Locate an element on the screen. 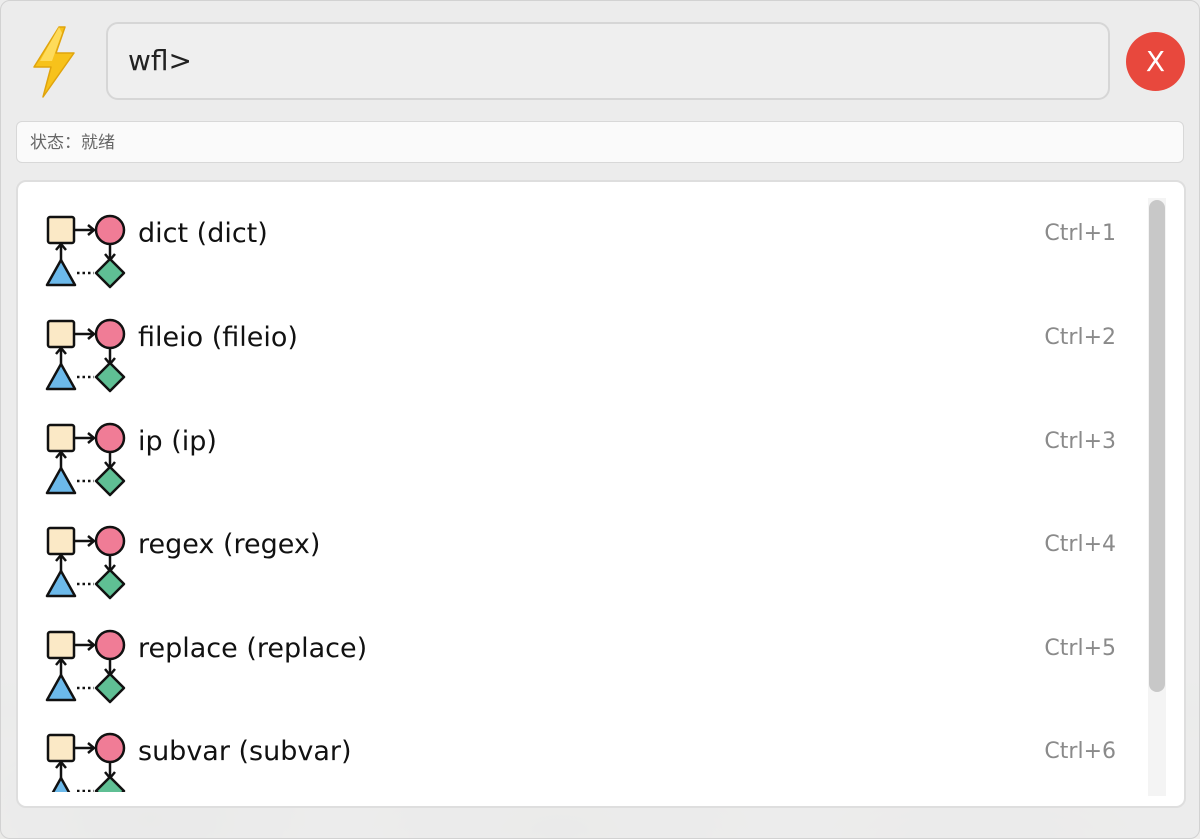 The image size is (1200, 839). item-shortcut: Ctrl+2 is located at coordinates (1080, 337).